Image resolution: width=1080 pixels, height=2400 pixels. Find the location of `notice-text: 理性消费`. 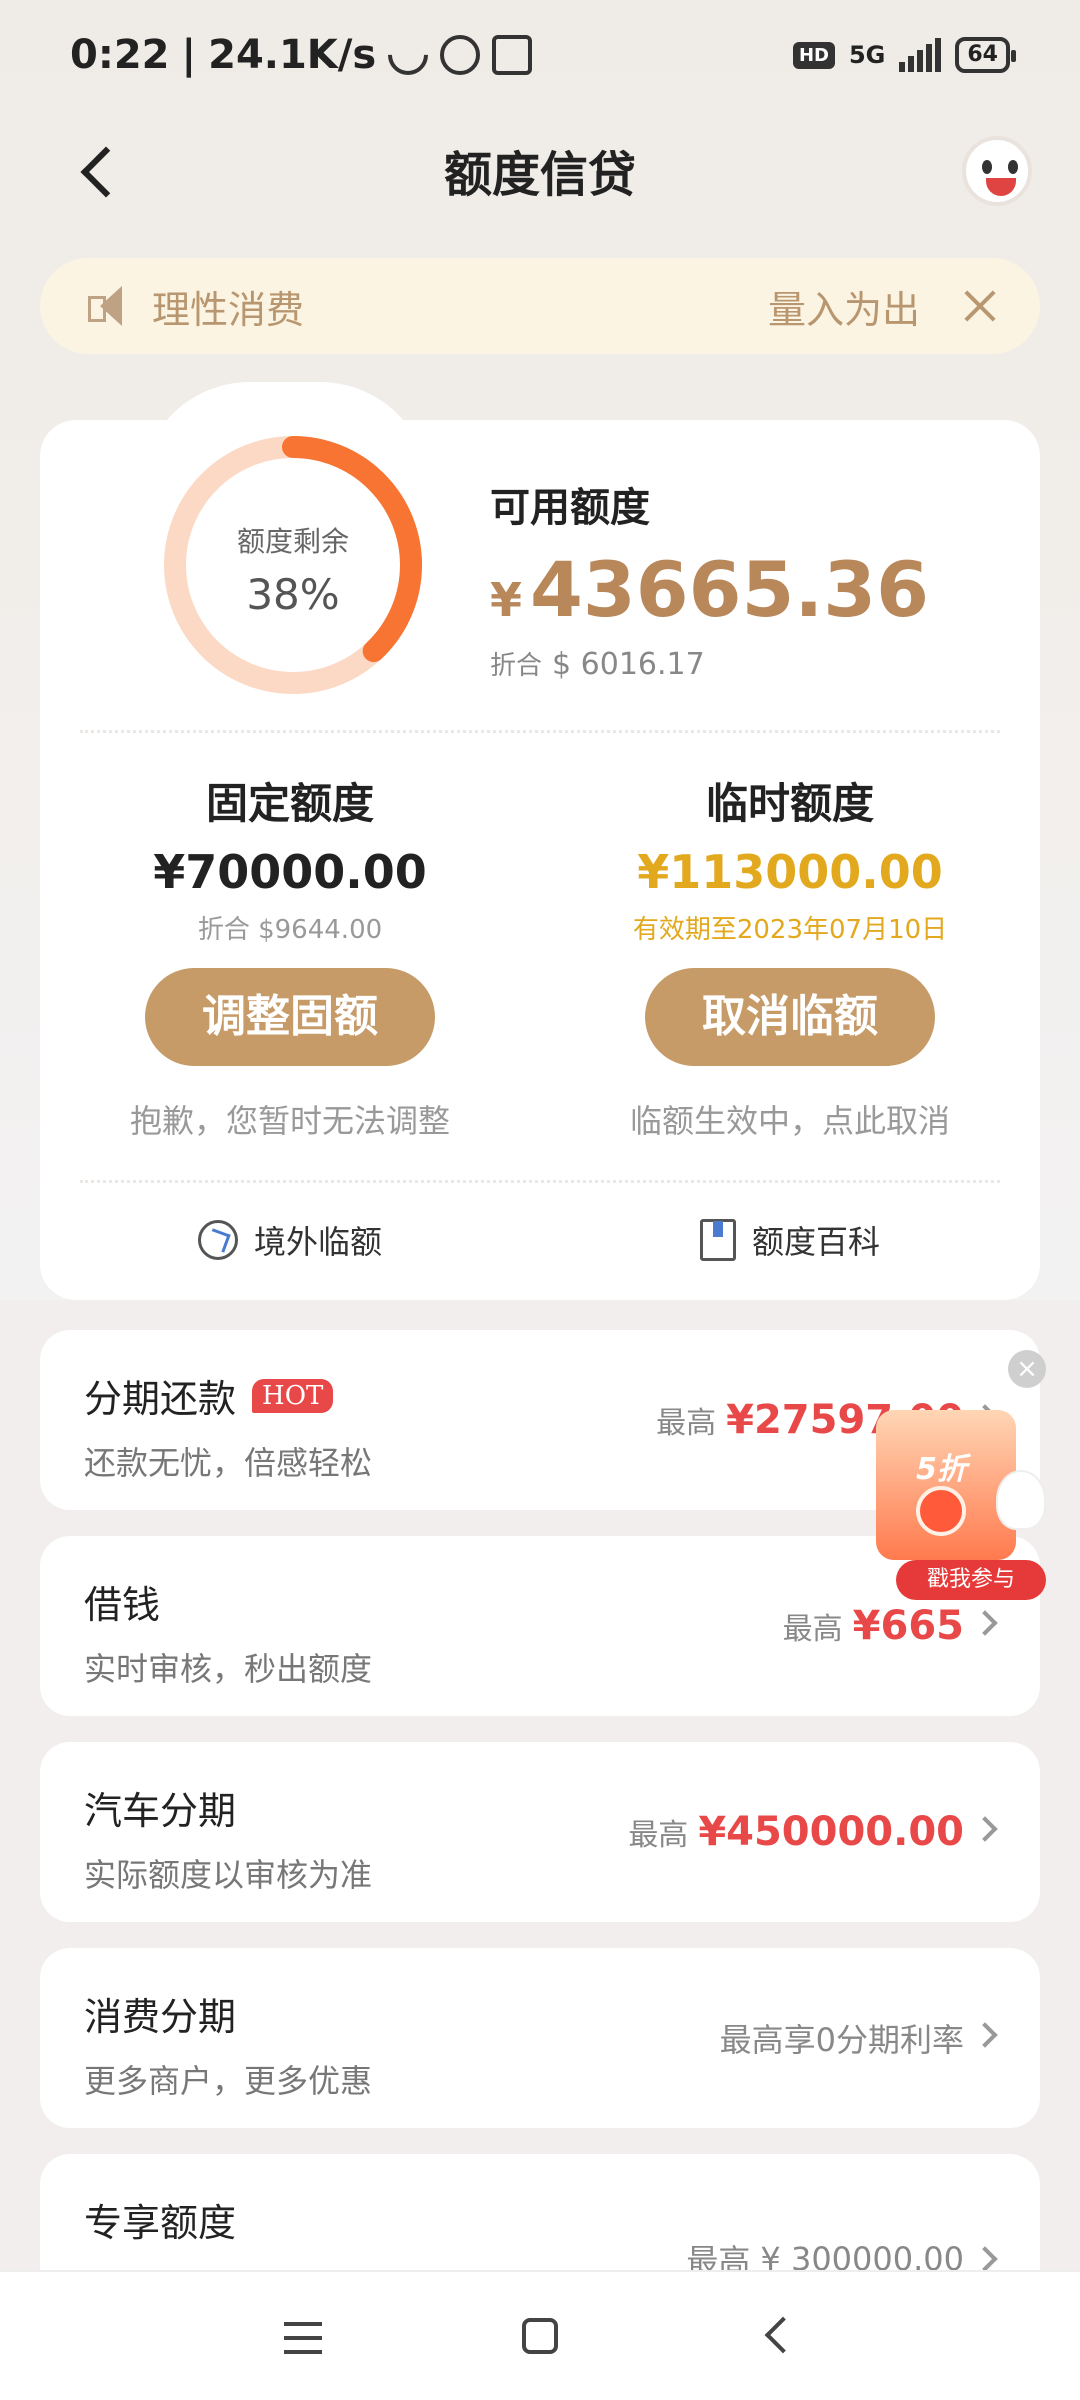

notice-text: 理性消费 is located at coordinates (228, 309).